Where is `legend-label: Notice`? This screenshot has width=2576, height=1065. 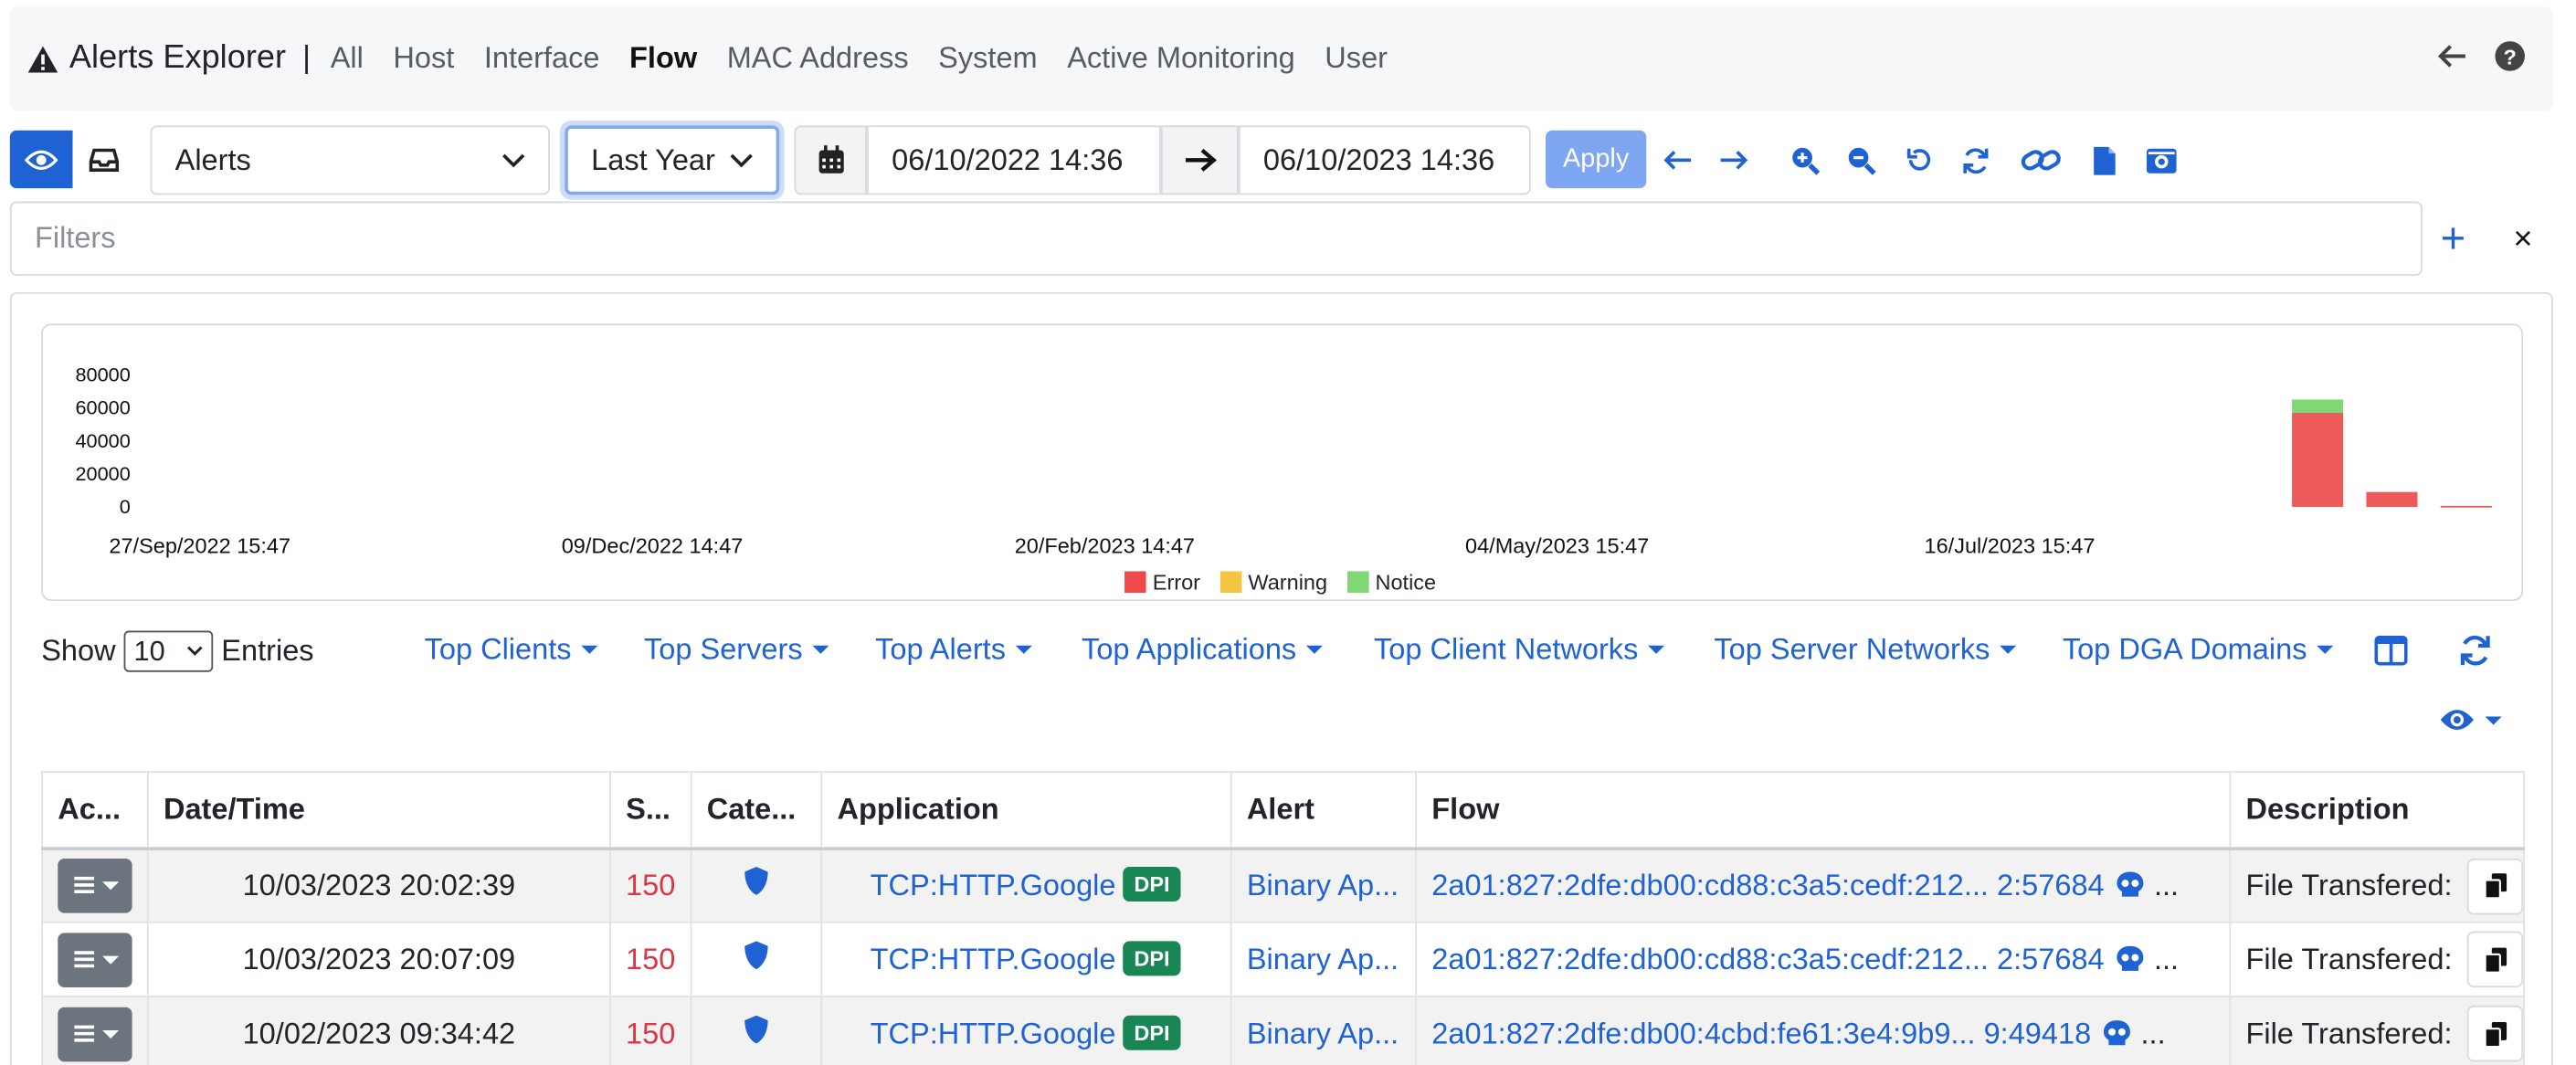 legend-label: Notice is located at coordinates (1406, 582).